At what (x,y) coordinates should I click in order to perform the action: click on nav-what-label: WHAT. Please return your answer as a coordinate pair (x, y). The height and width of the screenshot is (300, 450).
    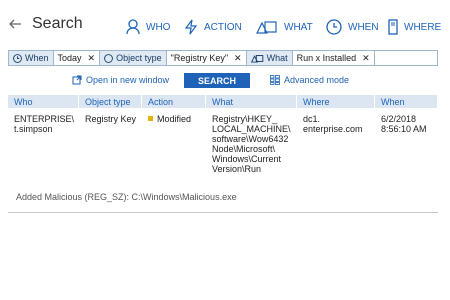
    Looking at the image, I should click on (298, 27).